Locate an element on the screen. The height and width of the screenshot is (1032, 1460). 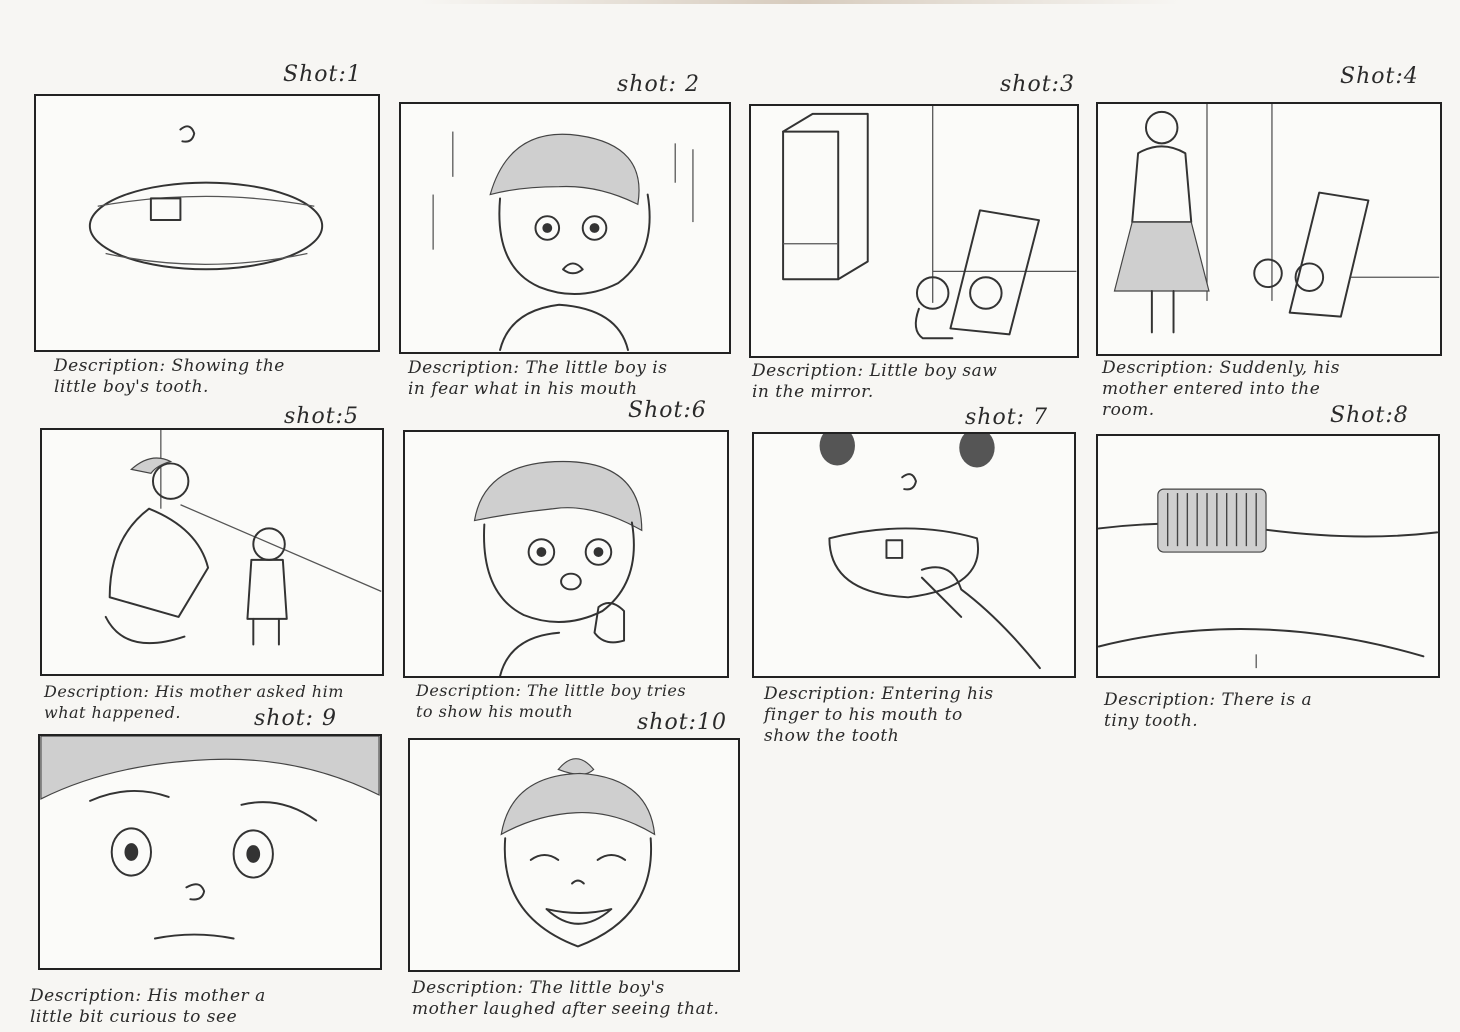
description-line: what happened. is located at coordinates (112, 712).